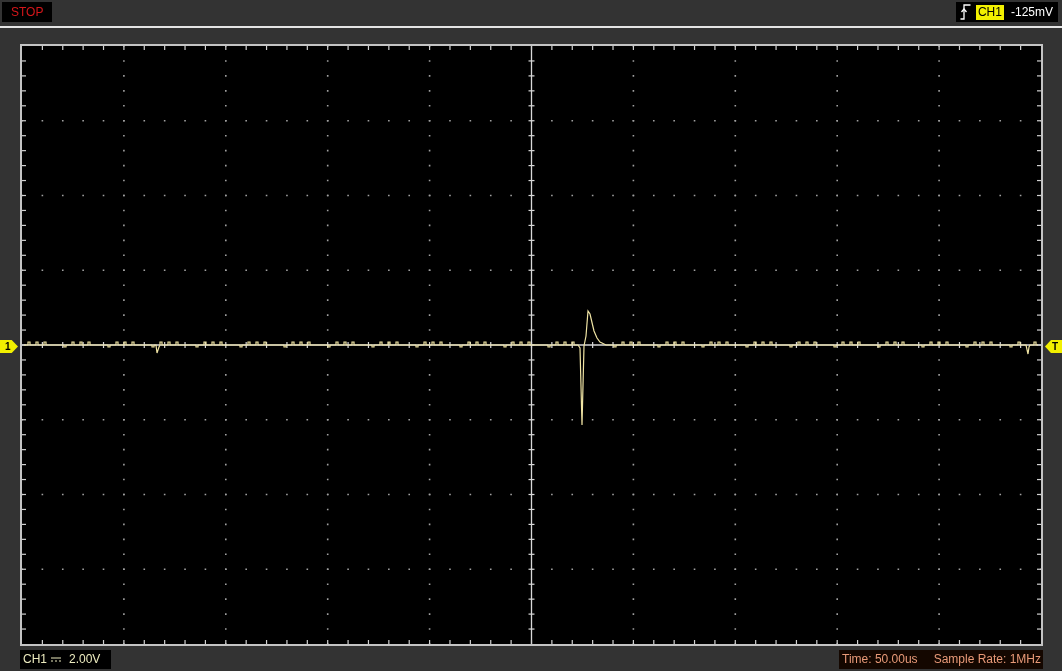 This screenshot has height=671, width=1062. Describe the element at coordinates (35, 659) in the screenshot. I see `channel-label: CH1` at that location.